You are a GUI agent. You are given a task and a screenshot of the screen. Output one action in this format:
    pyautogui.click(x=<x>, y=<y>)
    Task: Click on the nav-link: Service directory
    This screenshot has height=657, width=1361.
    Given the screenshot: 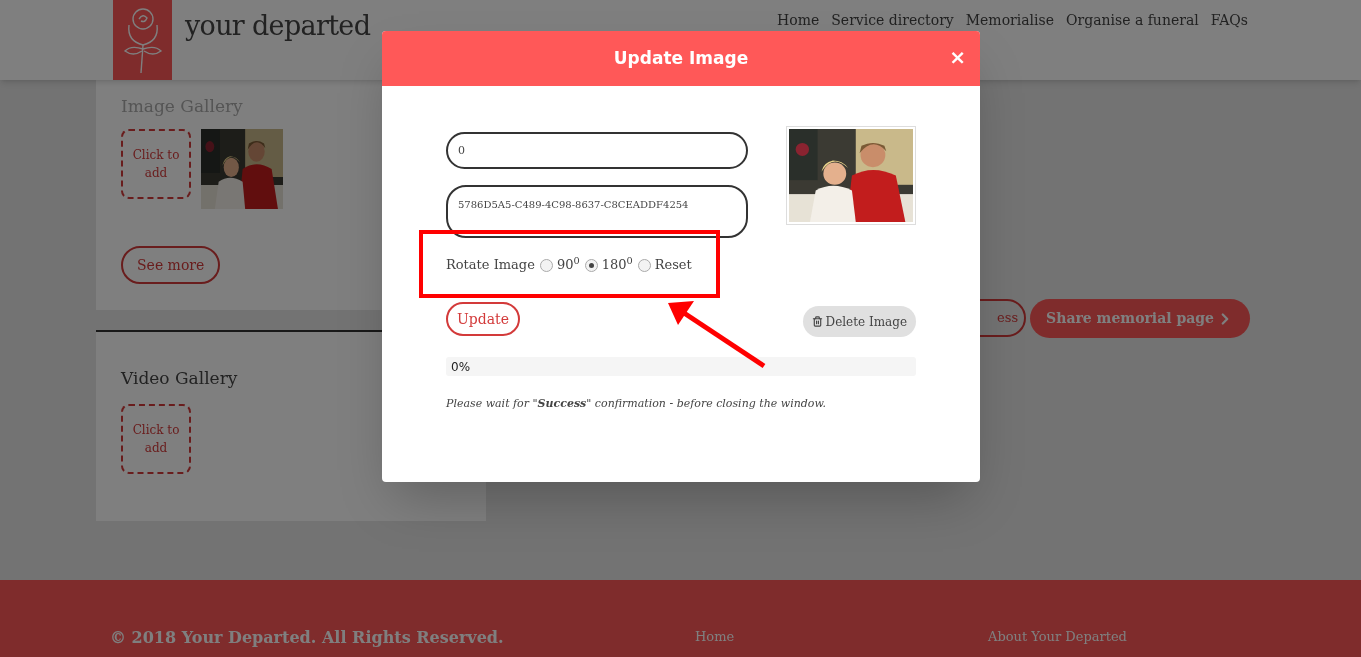 What is the action you would take?
    pyautogui.click(x=892, y=20)
    